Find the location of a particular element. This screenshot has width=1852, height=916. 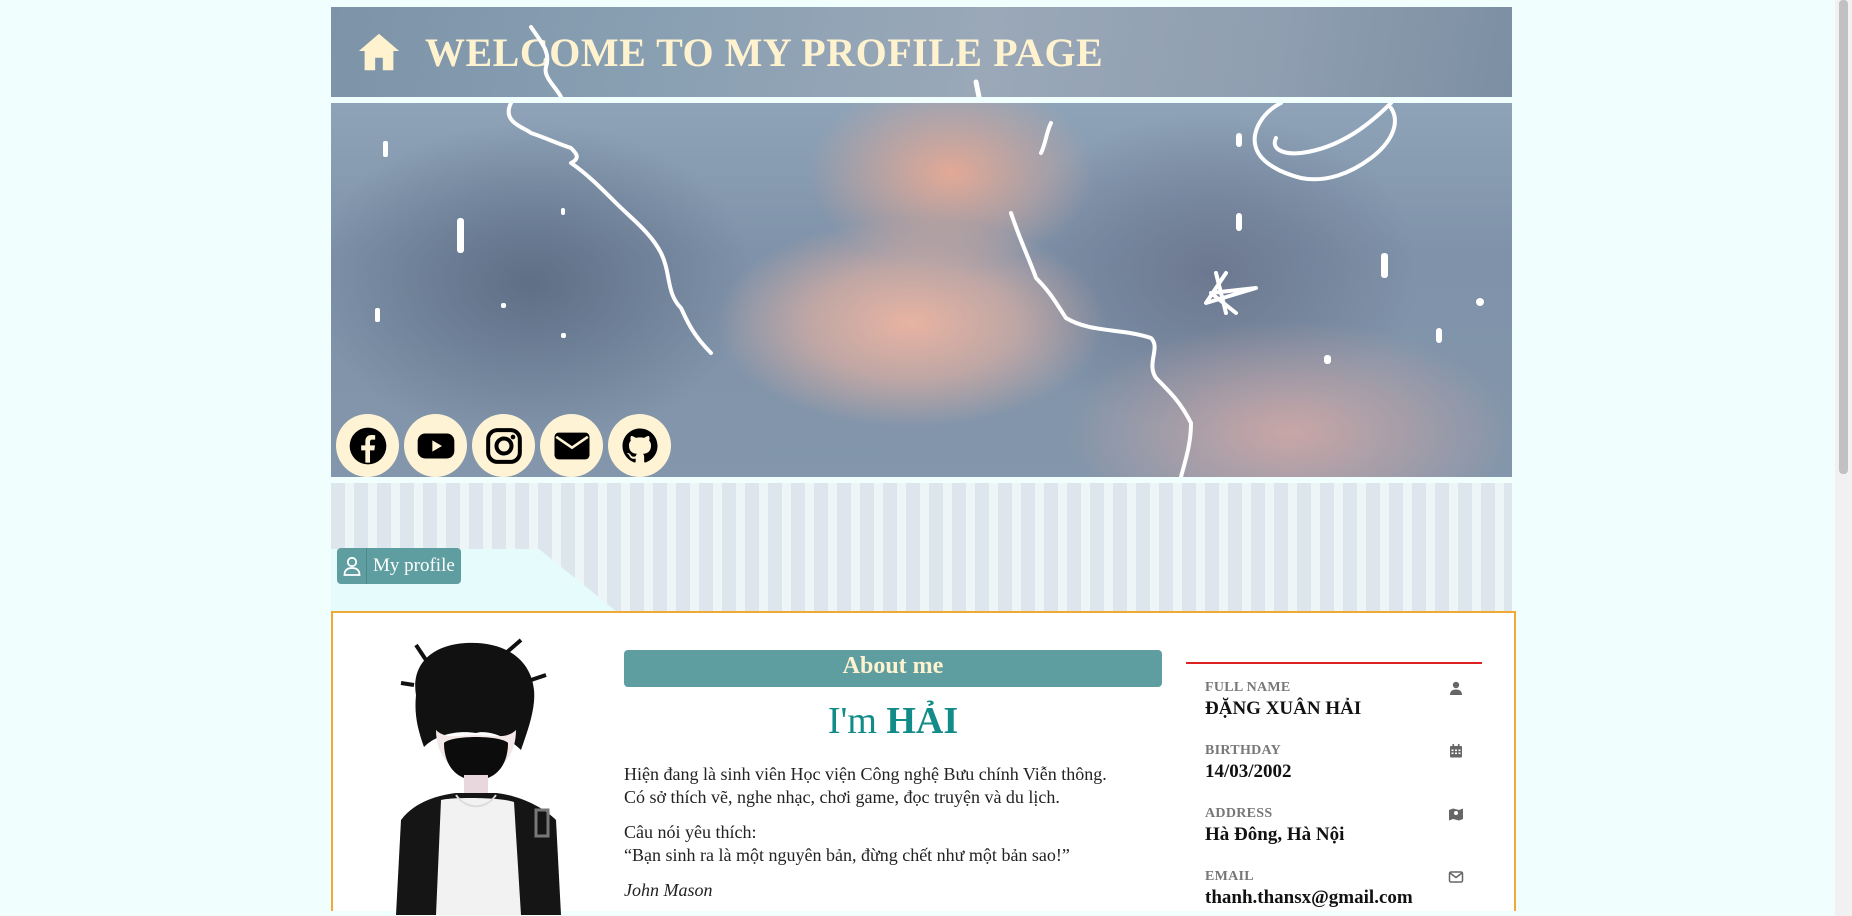

info-birthday: BIRTHDAY 14/03/2002 is located at coordinates (1334, 774).